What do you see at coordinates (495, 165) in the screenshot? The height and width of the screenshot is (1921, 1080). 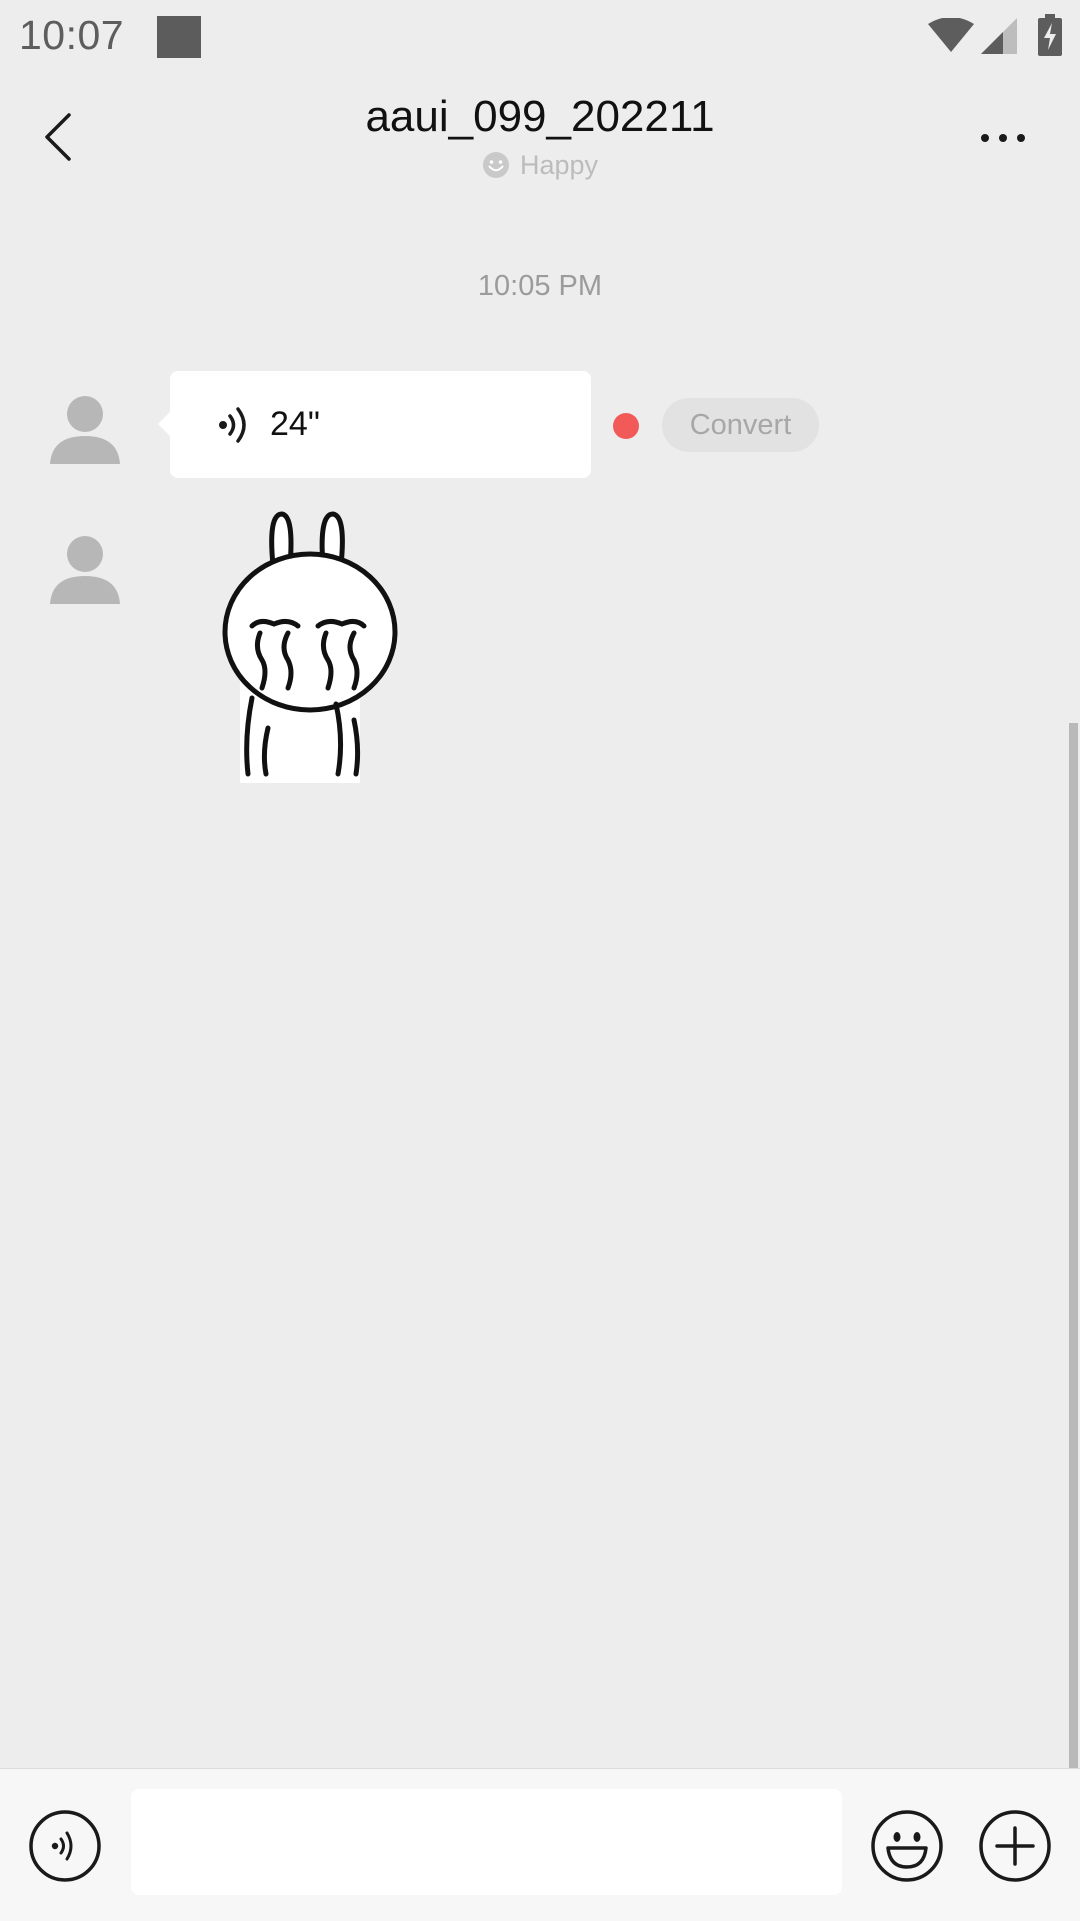 I see `happy-status-icon` at bounding box center [495, 165].